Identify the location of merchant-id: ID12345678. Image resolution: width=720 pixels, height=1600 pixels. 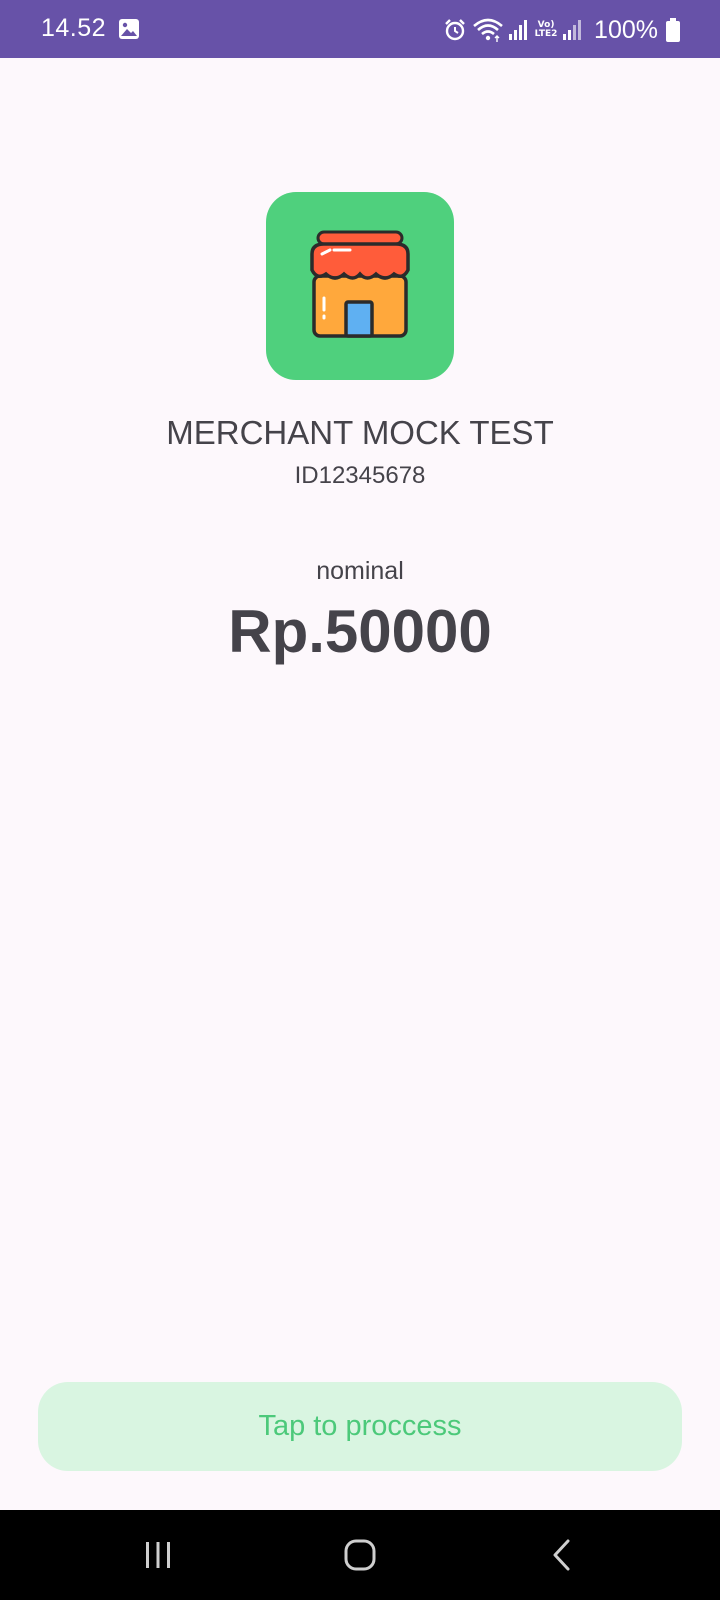
(360, 475).